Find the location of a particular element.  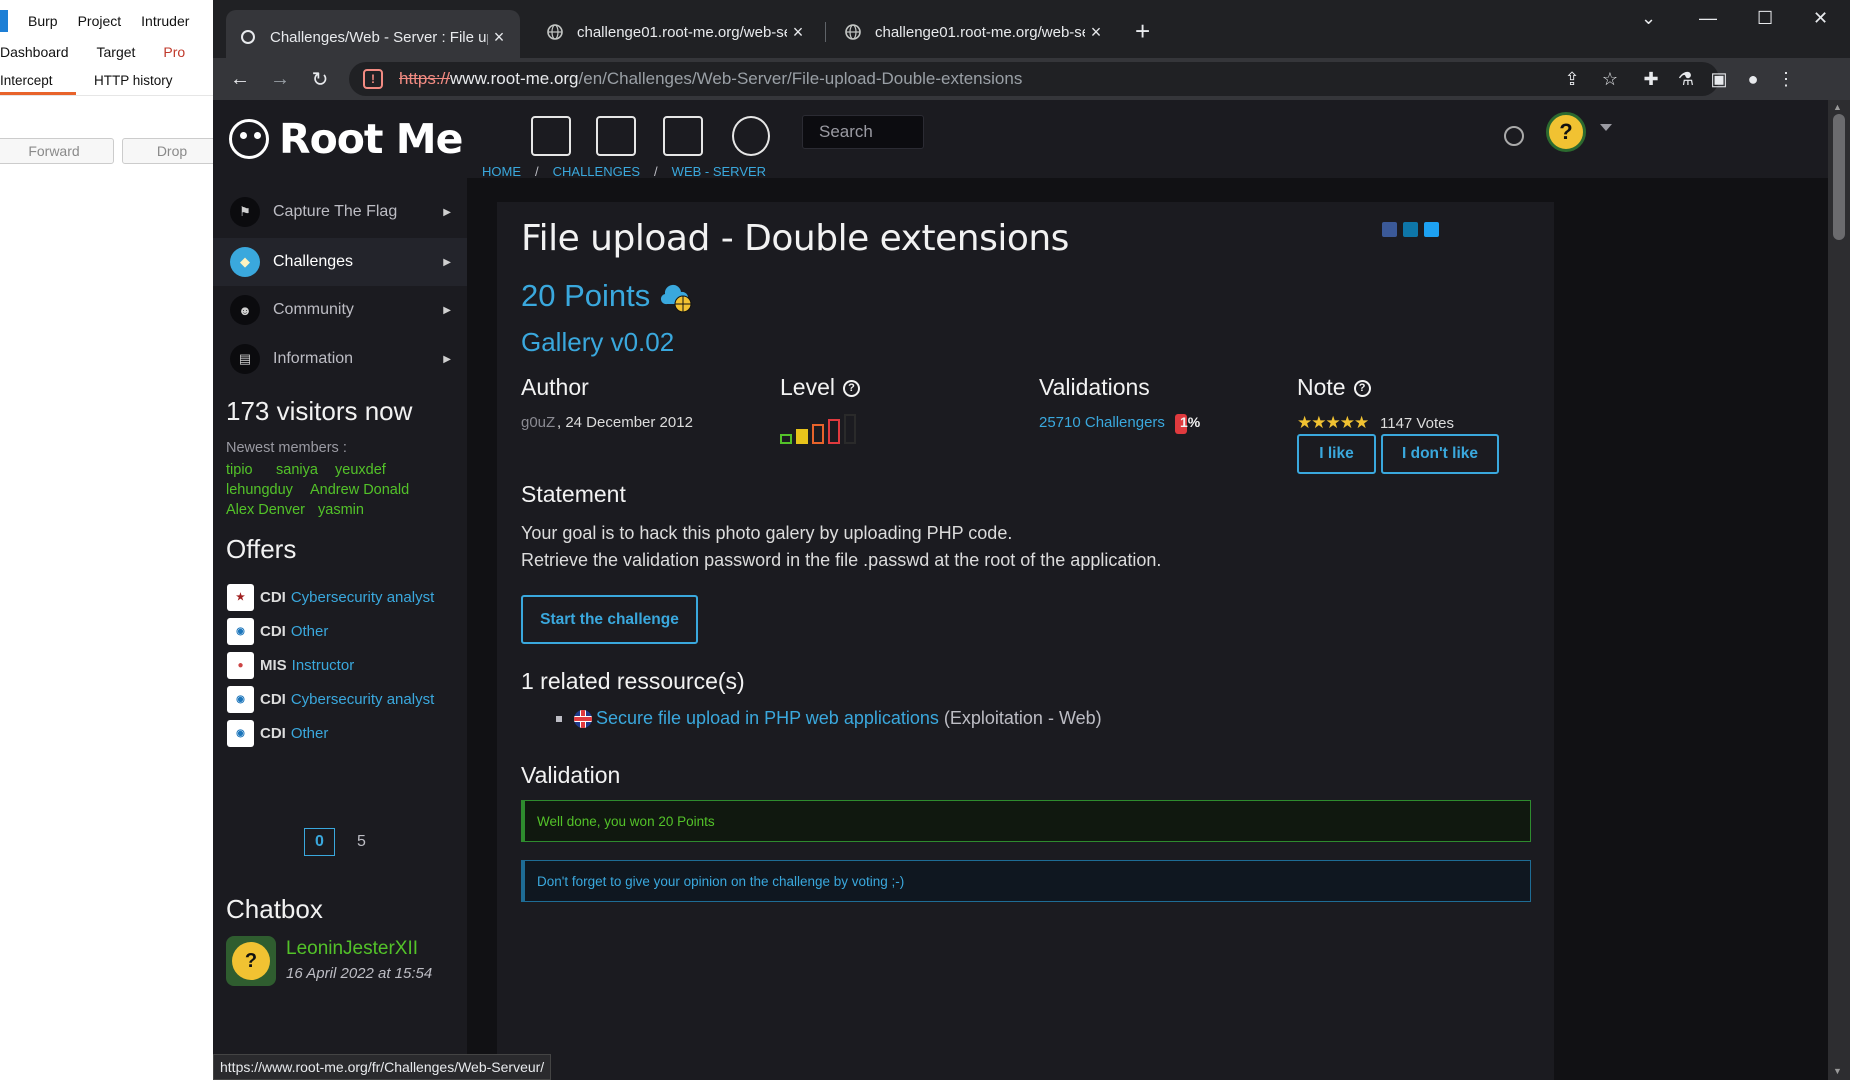

browser-tab-active: Challenges/Web - Server : File up × is located at coordinates (373, 37).